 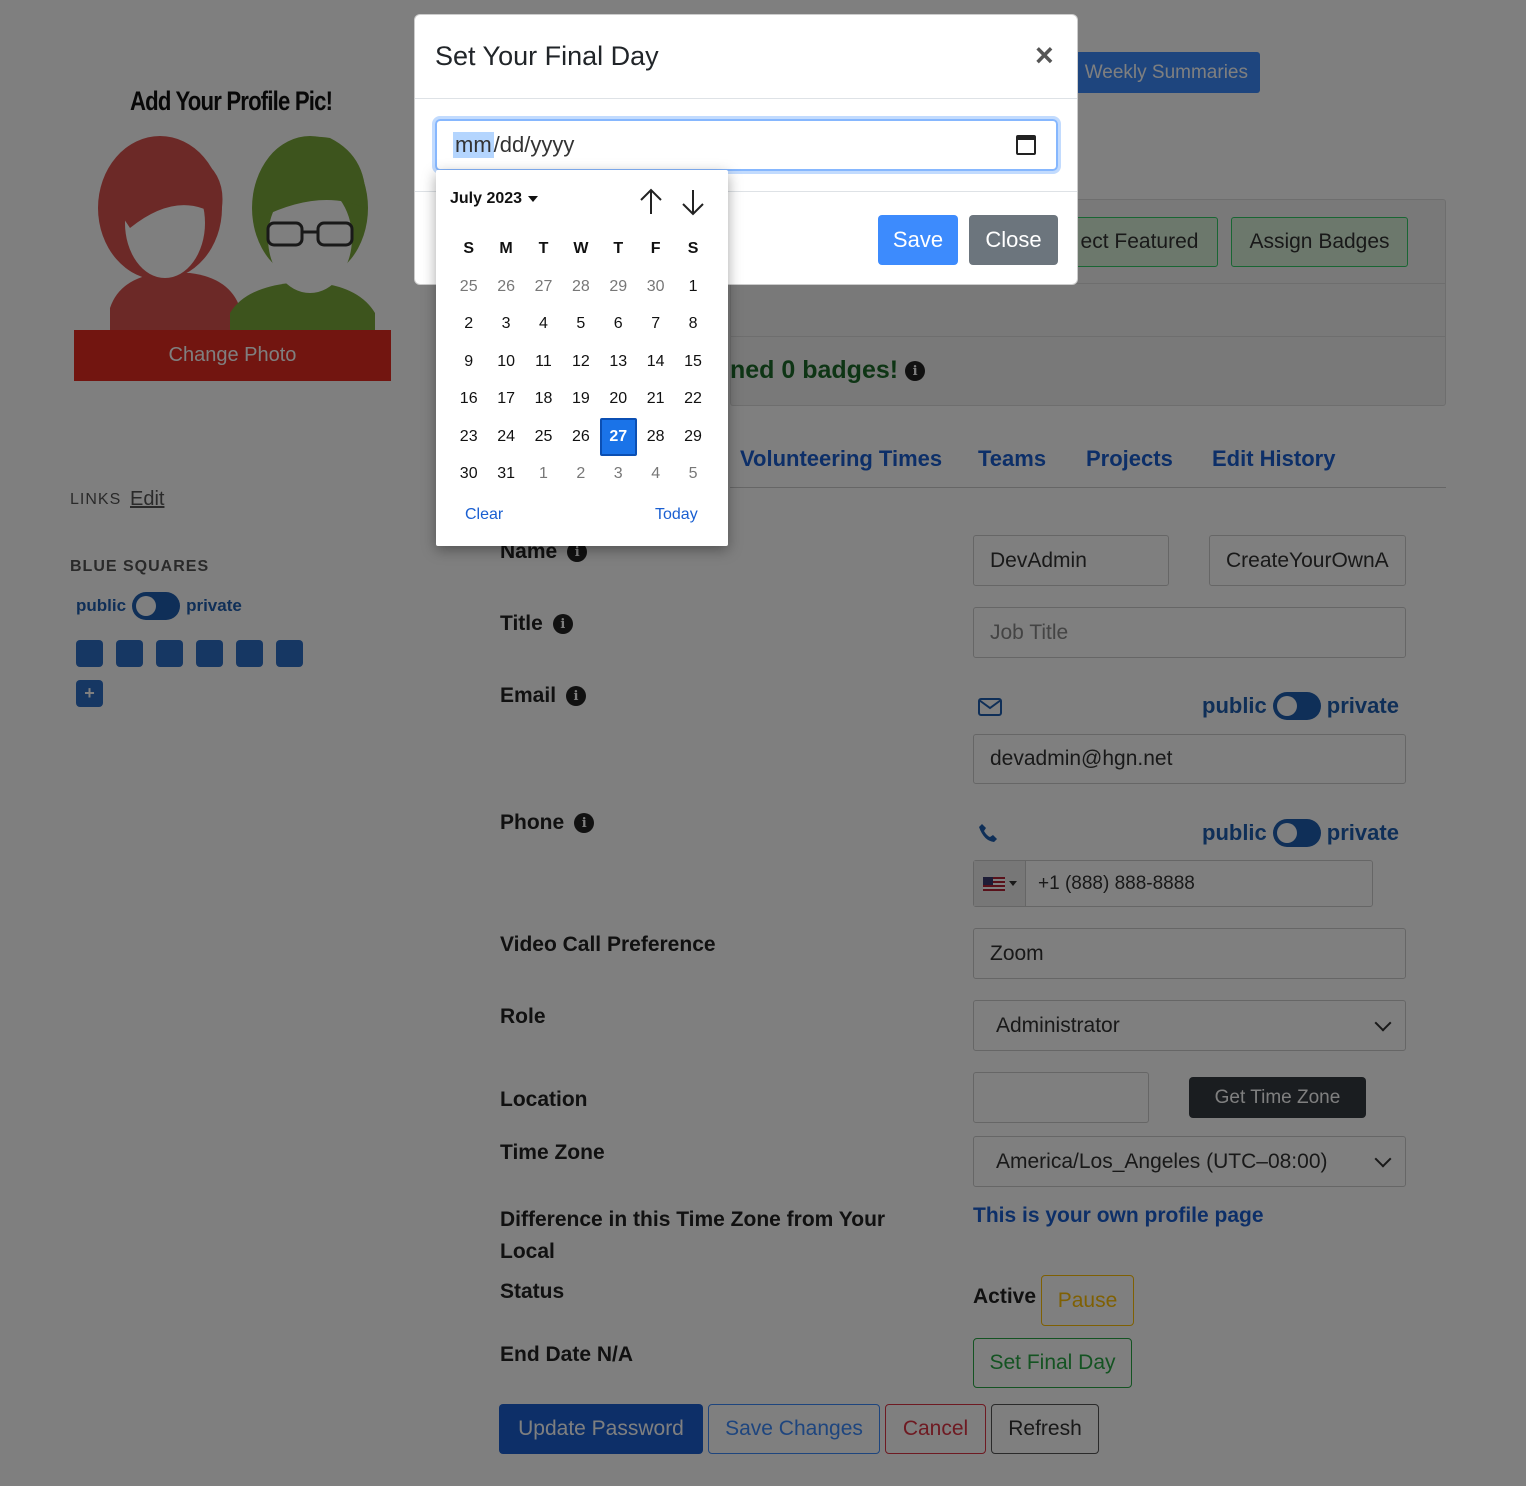 What do you see at coordinates (692, 362) in the screenshot?
I see `calendar-day: 15` at bounding box center [692, 362].